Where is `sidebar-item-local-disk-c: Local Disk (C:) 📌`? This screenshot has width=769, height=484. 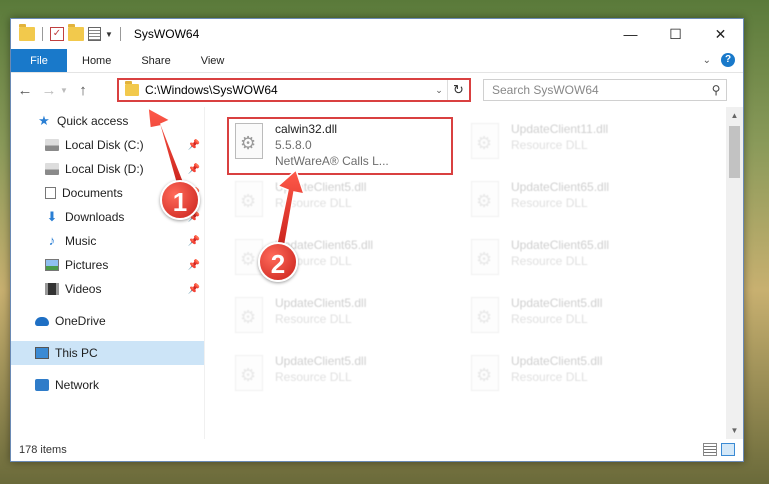 sidebar-item-local-disk-c: Local Disk (C:) 📌 is located at coordinates (107, 145).